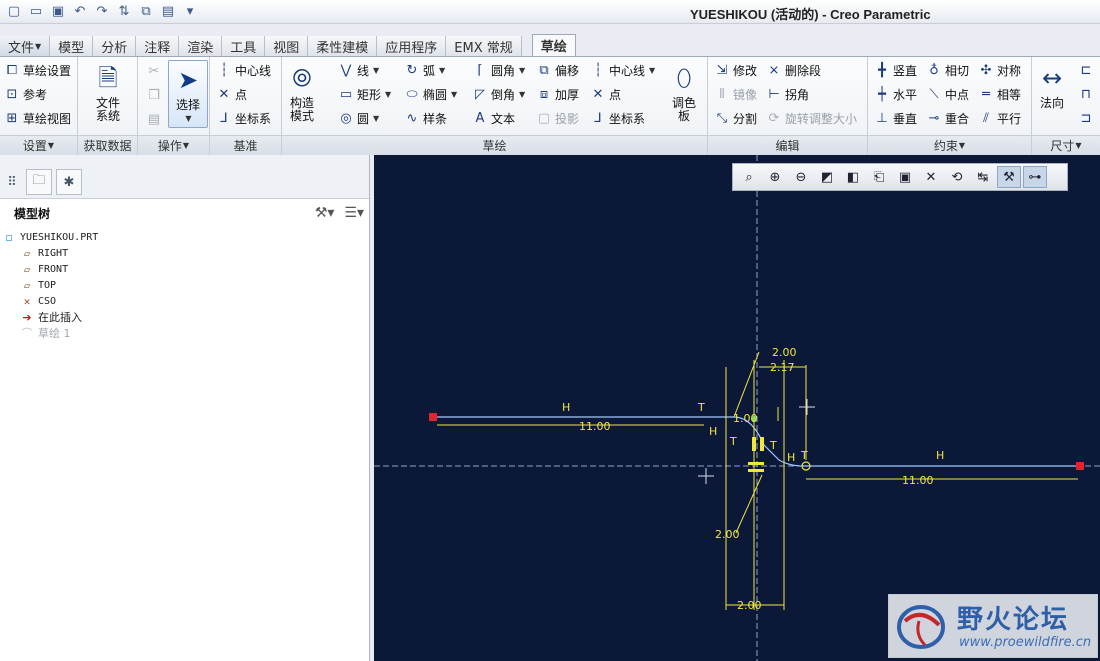 The width and height of the screenshot is (1100, 661). What do you see at coordinates (879, 177) in the screenshot?
I see `saved-views-icon: ⎗` at bounding box center [879, 177].